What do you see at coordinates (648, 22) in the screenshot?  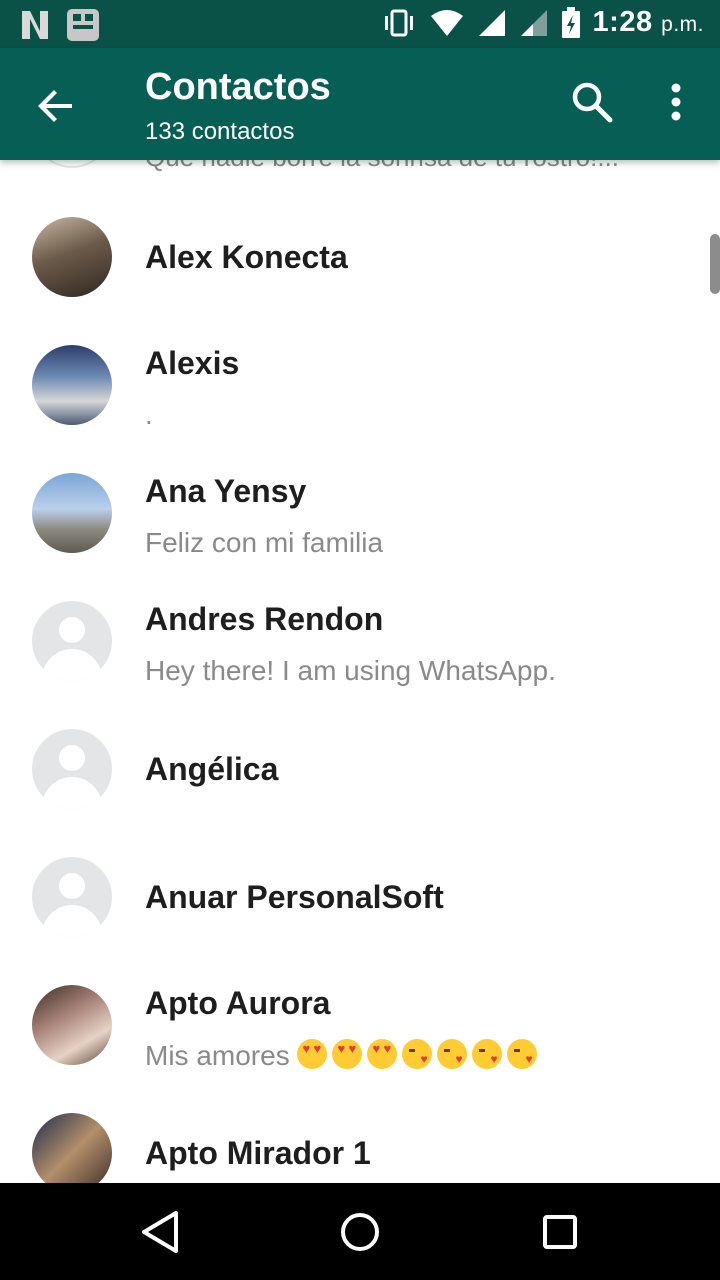 I see `status-time: 1:28 p.m.` at bounding box center [648, 22].